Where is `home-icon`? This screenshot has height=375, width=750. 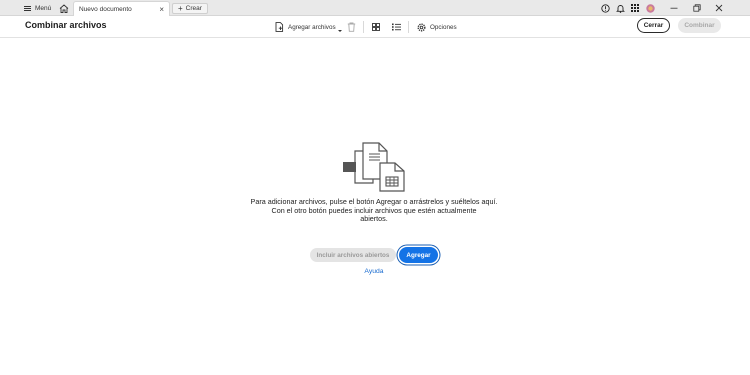 home-icon is located at coordinates (64, 8).